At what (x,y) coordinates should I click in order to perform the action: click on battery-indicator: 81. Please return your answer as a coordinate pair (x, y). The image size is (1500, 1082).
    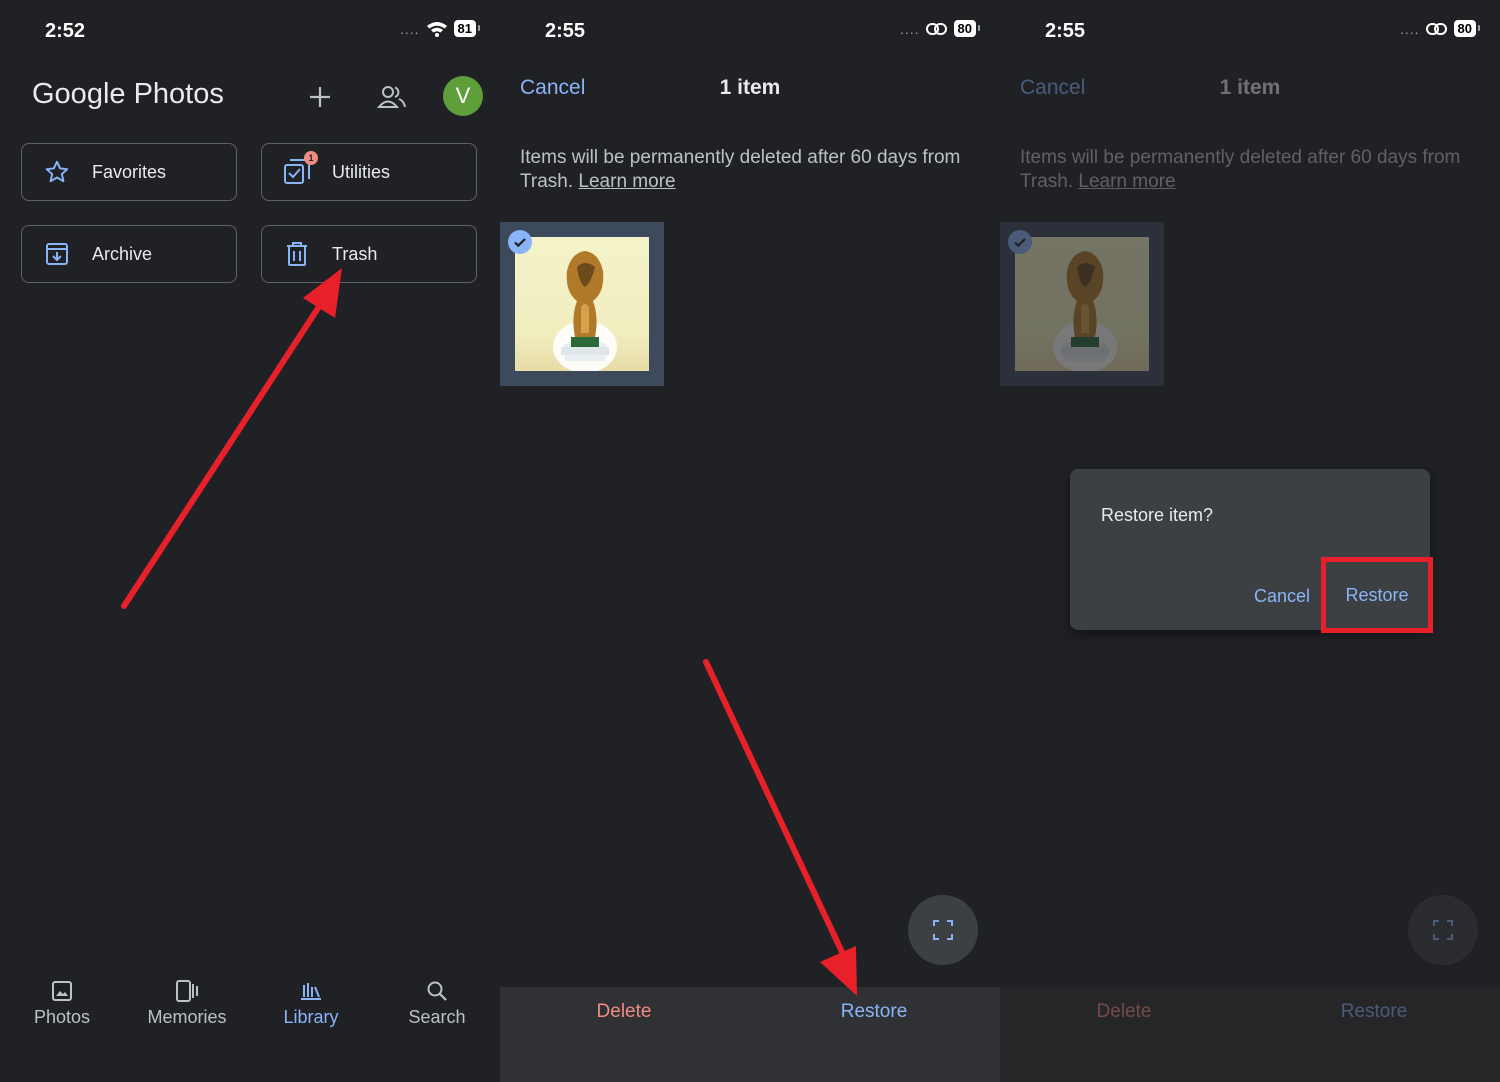
    Looking at the image, I should click on (467, 28).